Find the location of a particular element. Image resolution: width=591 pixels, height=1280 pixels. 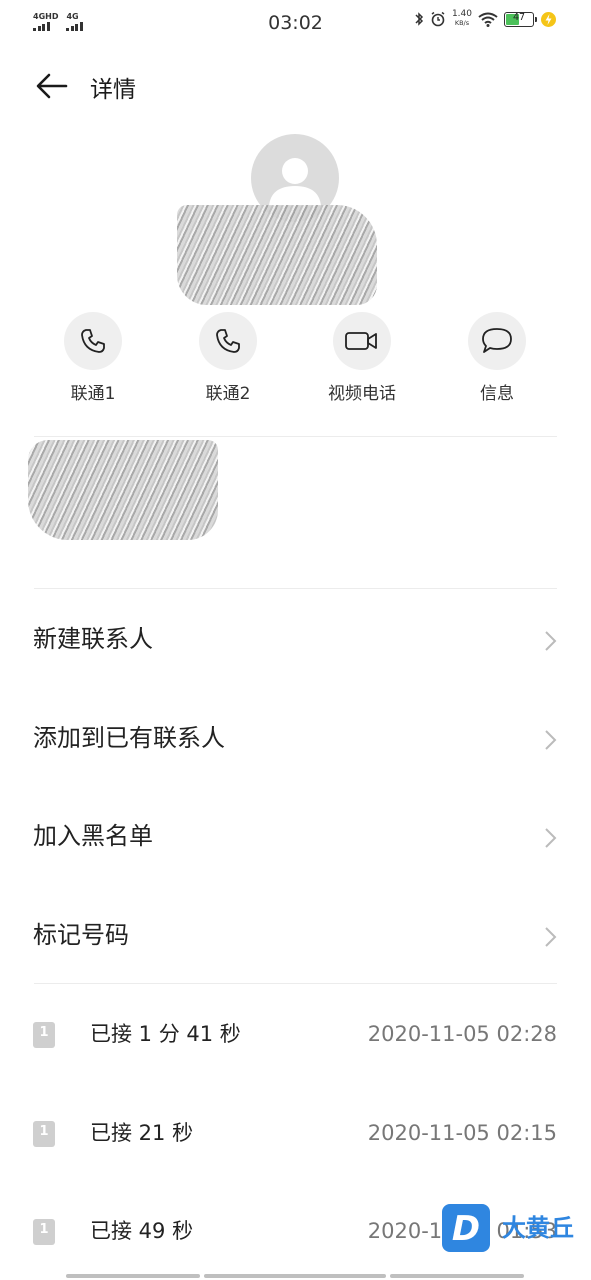

charging-icon is located at coordinates (548, 19).